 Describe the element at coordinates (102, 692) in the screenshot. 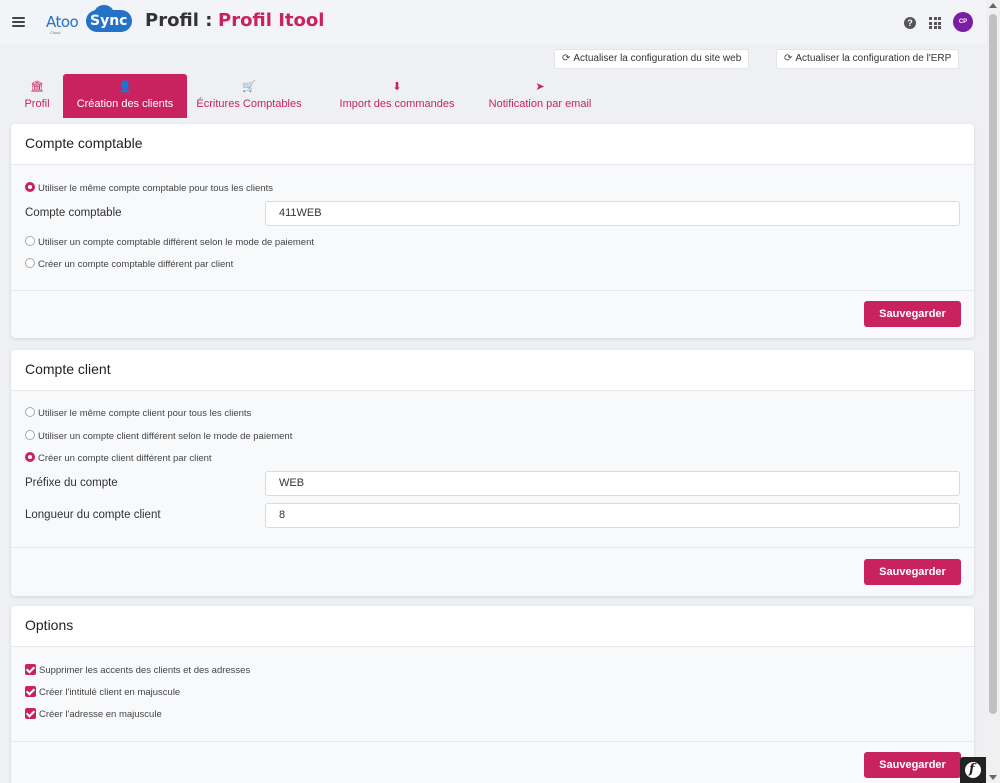

I see `checkbox-uppercase-name: Créer l'intitulé client en majuscule` at that location.